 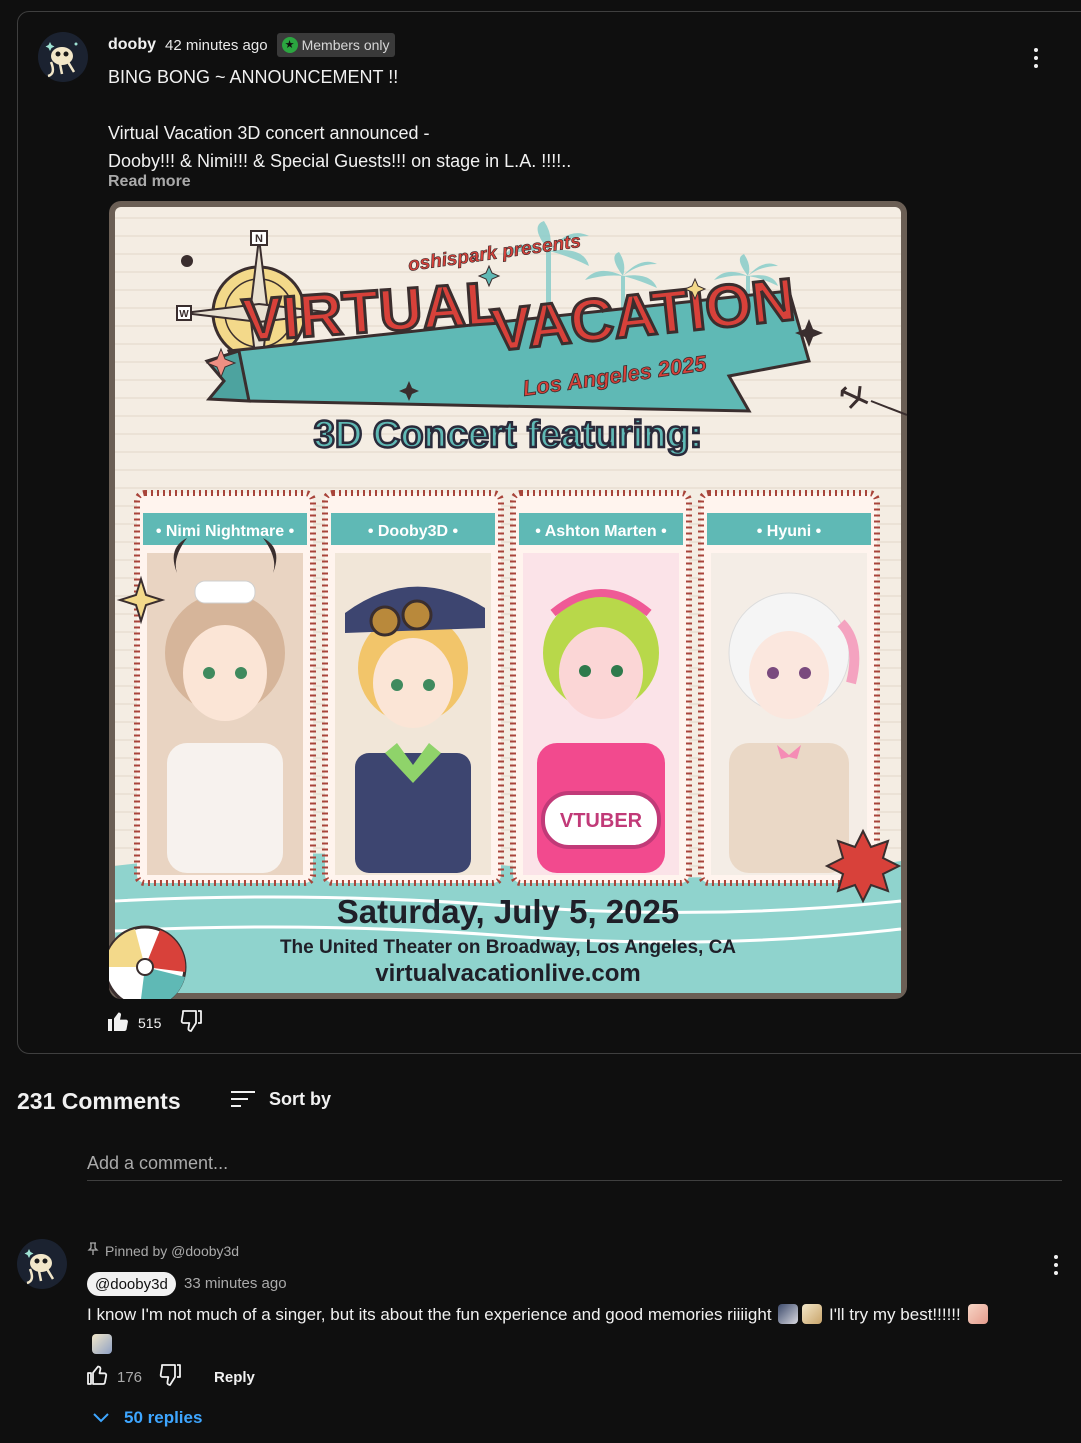 What do you see at coordinates (93, 1250) in the screenshot?
I see `pin-icon` at bounding box center [93, 1250].